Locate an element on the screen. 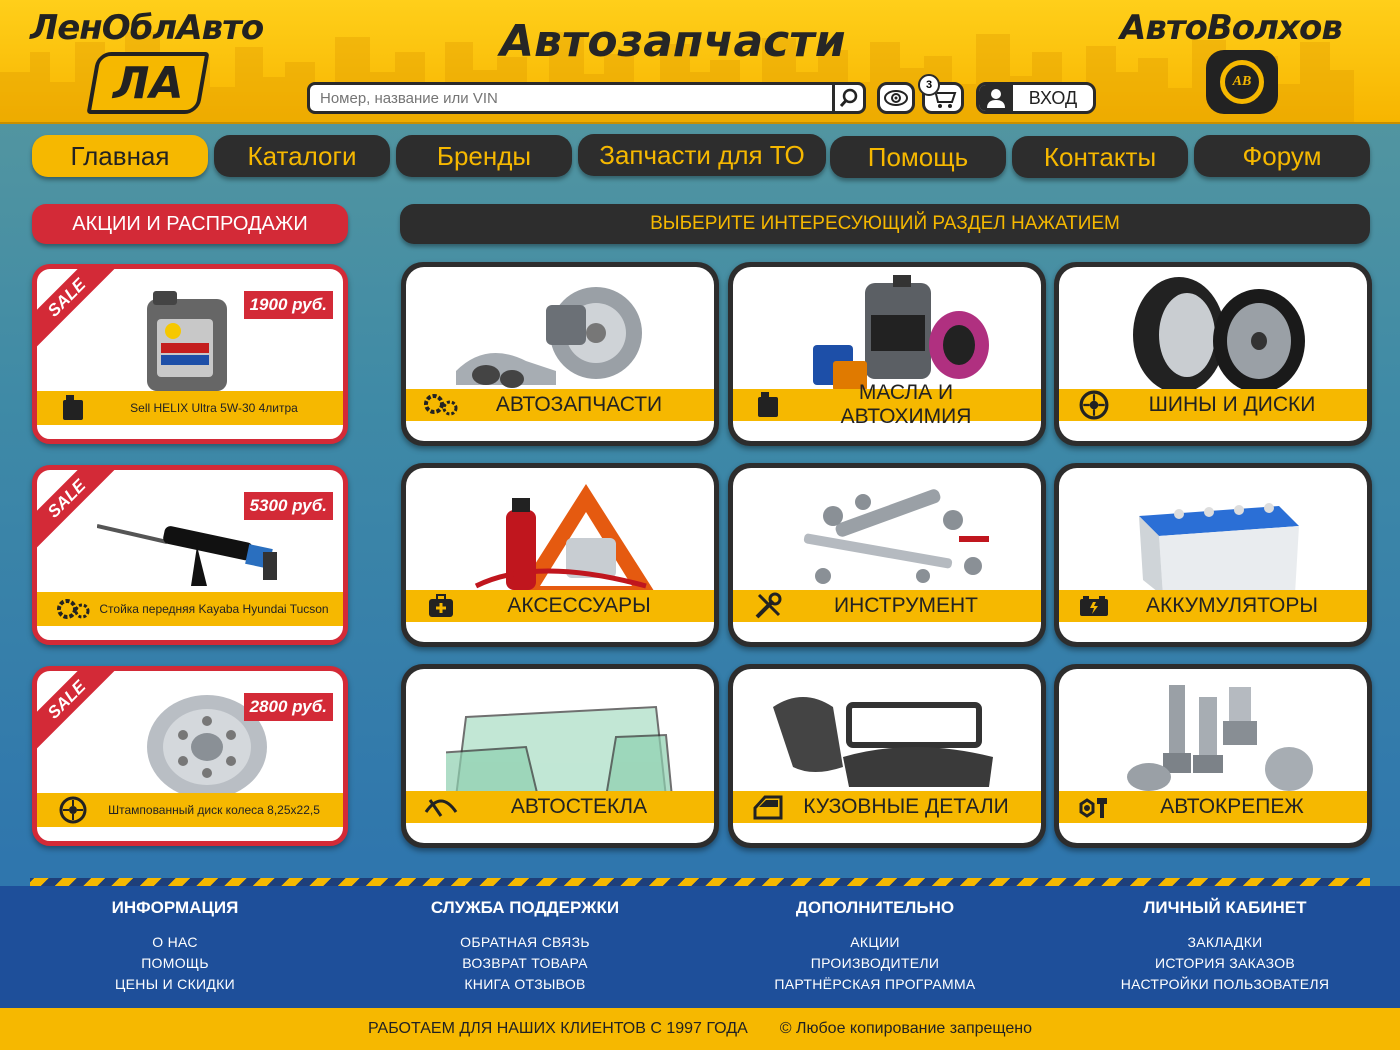 Image resolution: width=1400 pixels, height=1050 pixels. section-card-fasteners: АВТОКРЕПЕЖ is located at coordinates (1213, 756).